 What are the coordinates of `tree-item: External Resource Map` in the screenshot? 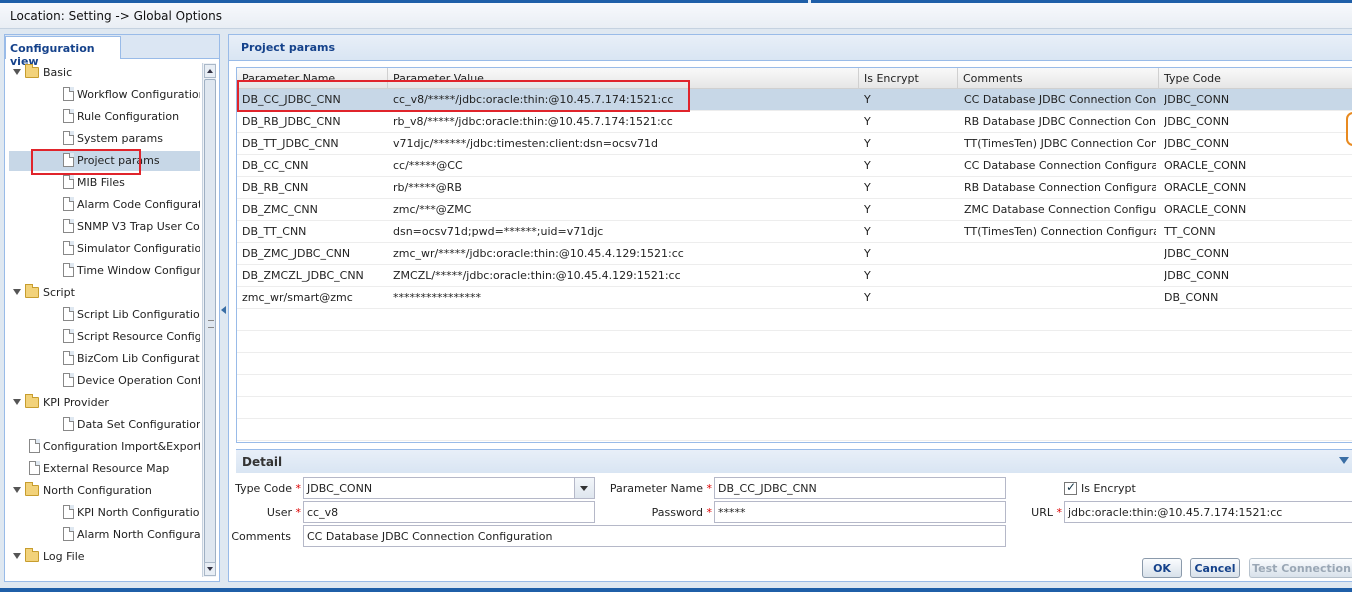 It's located at (104, 469).